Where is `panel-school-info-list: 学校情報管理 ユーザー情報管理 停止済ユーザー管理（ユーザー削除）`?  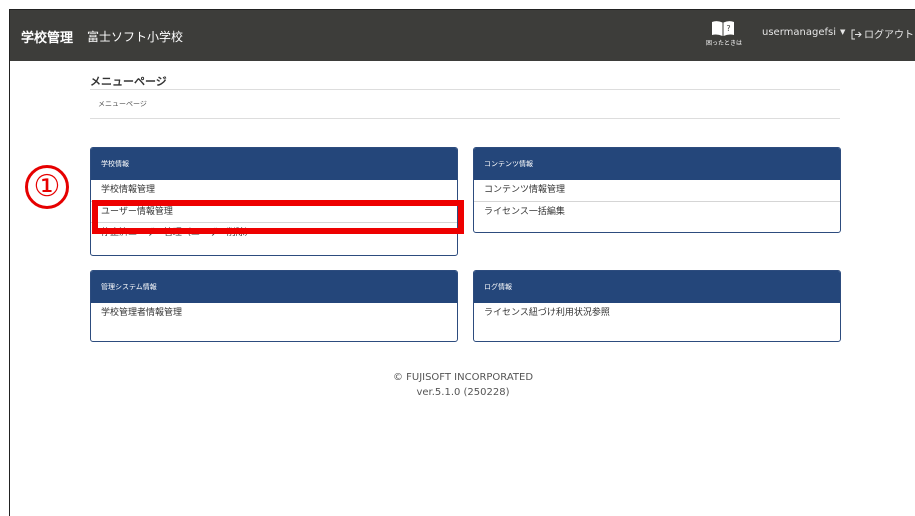 panel-school-info-list: 学校情報管理 ユーザー情報管理 停止済ユーザー管理（ユーザー削除） is located at coordinates (274, 211).